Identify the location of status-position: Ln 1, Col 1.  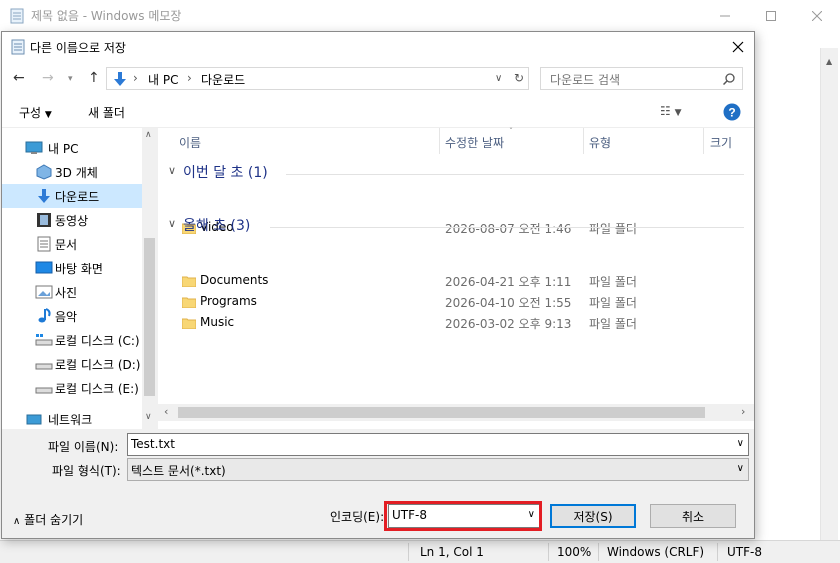
(452, 552).